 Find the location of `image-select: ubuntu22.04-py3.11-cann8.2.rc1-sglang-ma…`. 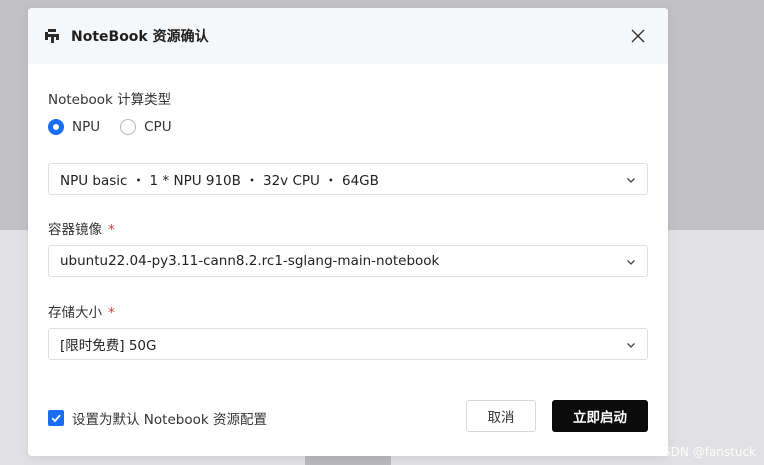

image-select: ubuntu22.04-py3.11-cann8.2.rc1-sglang-ma… is located at coordinates (348, 261).